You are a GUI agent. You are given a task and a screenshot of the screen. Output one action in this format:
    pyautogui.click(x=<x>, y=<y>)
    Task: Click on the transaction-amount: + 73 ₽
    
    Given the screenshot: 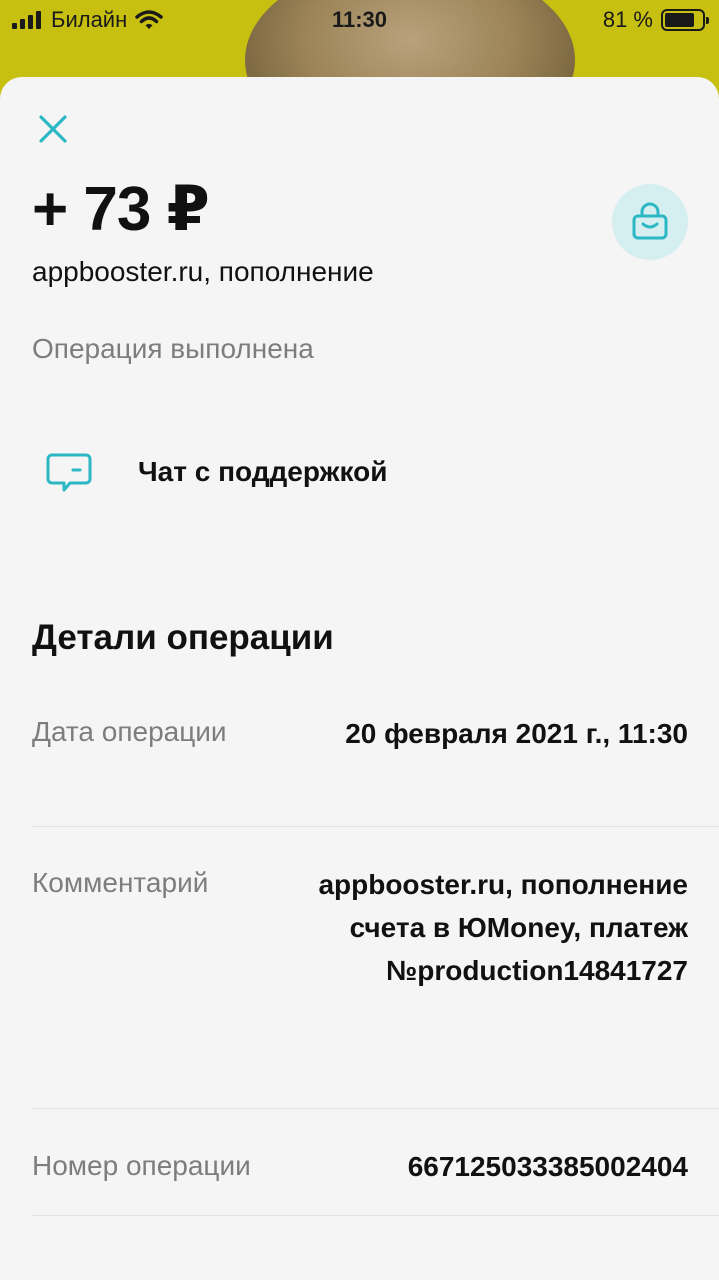 What is the action you would take?
    pyautogui.click(x=121, y=209)
    